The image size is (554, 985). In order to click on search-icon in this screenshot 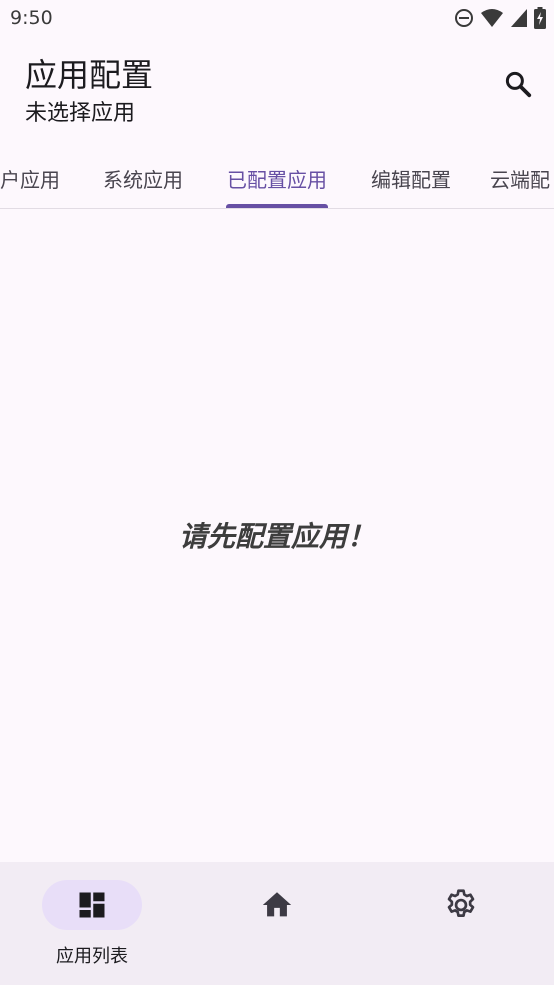, I will do `click(518, 84)`.